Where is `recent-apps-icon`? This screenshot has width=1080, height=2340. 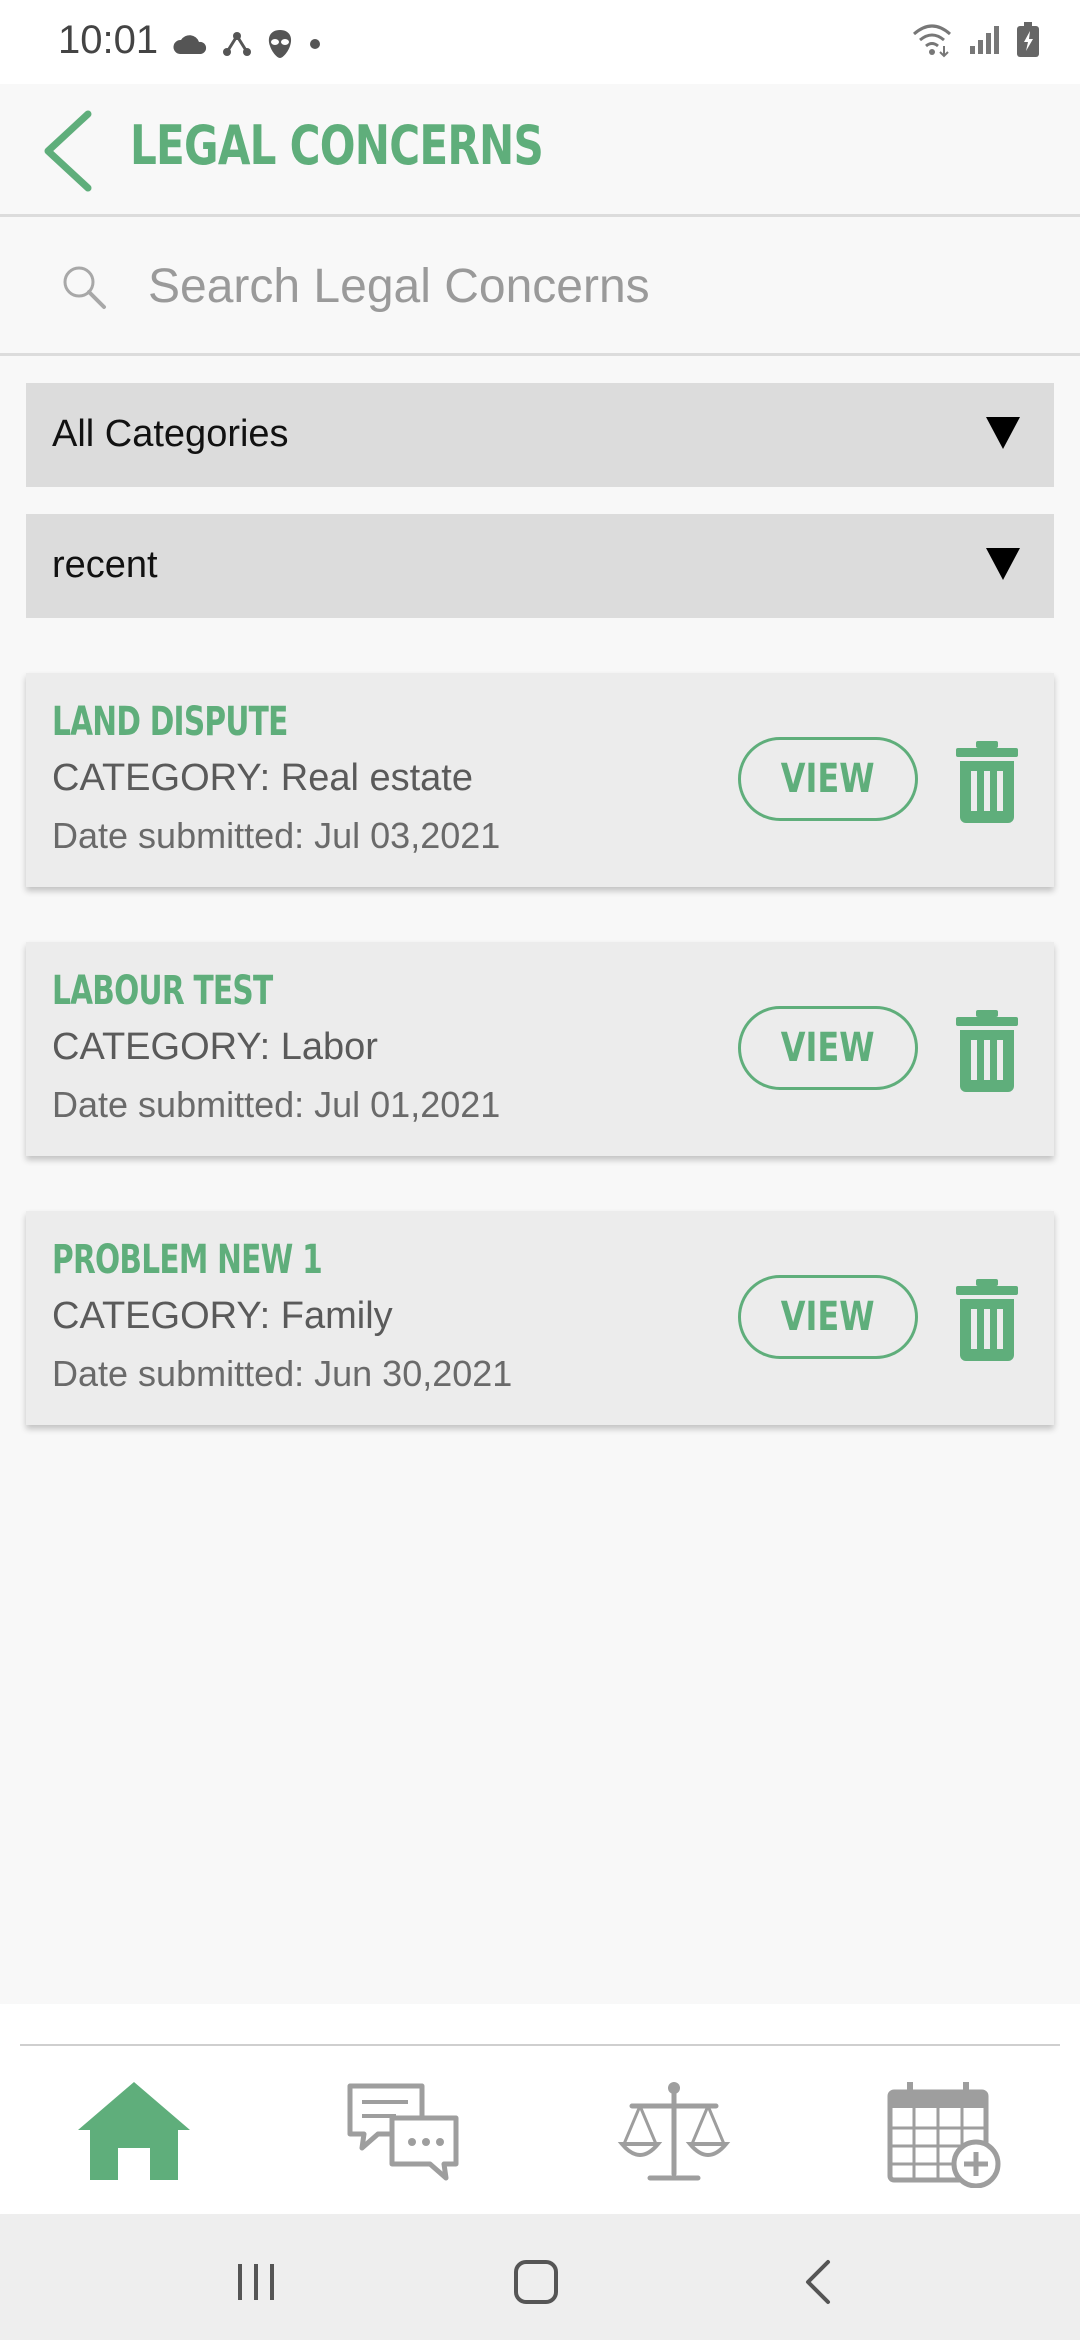
recent-apps-icon is located at coordinates (256, 2282).